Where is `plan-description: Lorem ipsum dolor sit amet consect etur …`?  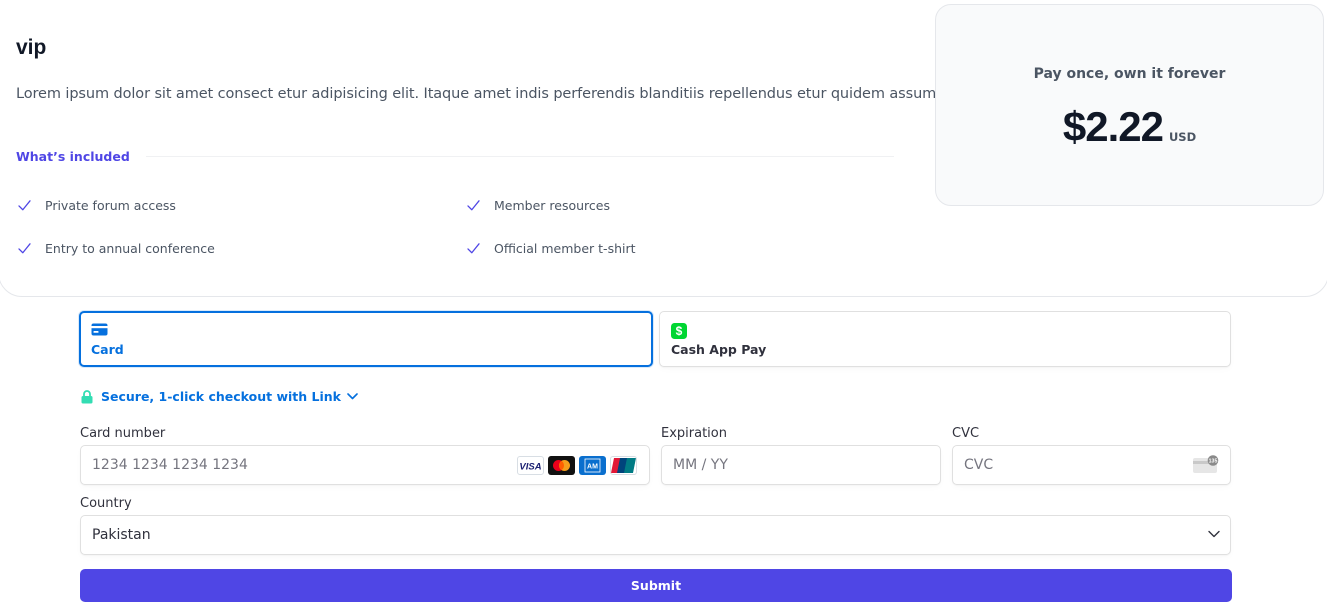
plan-description: Lorem ipsum dolor sit amet consect etur … is located at coordinates (496, 94).